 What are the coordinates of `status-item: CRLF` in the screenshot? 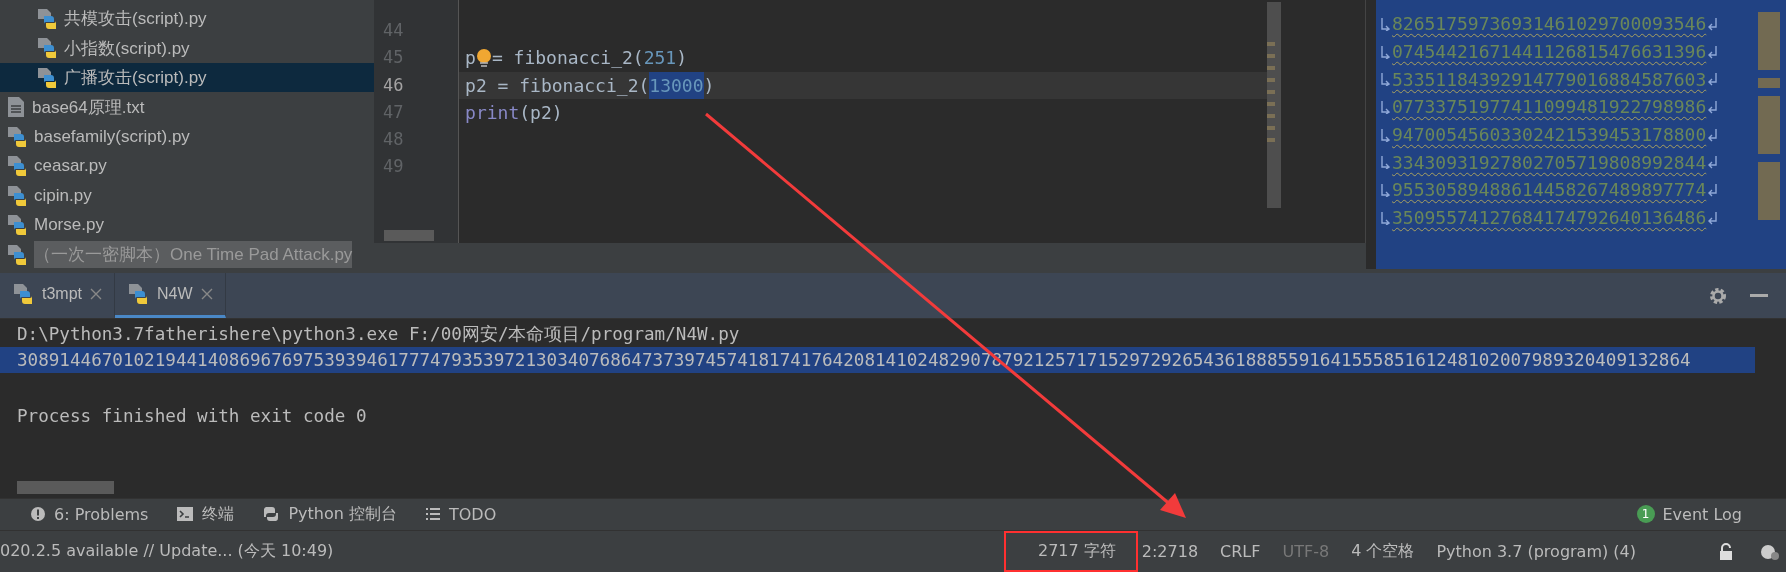 It's located at (1240, 551).